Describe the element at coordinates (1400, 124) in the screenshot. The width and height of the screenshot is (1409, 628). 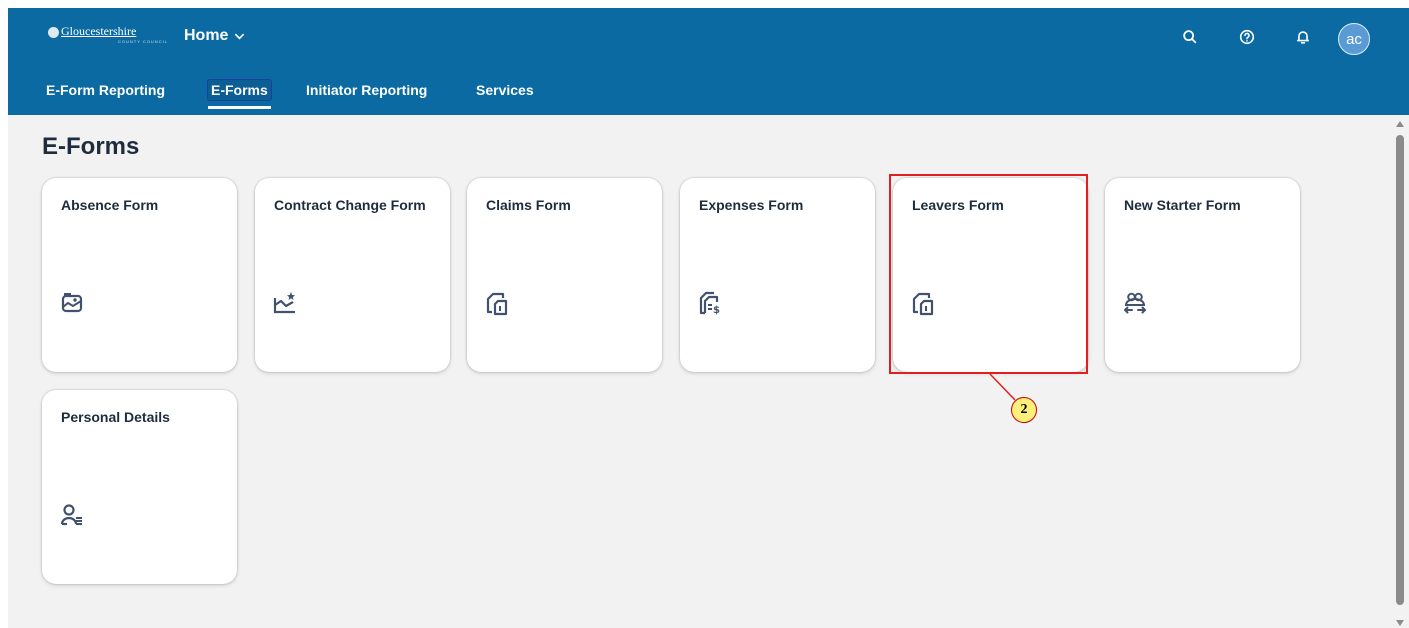
I see `scroll-up-arrow-icon` at that location.